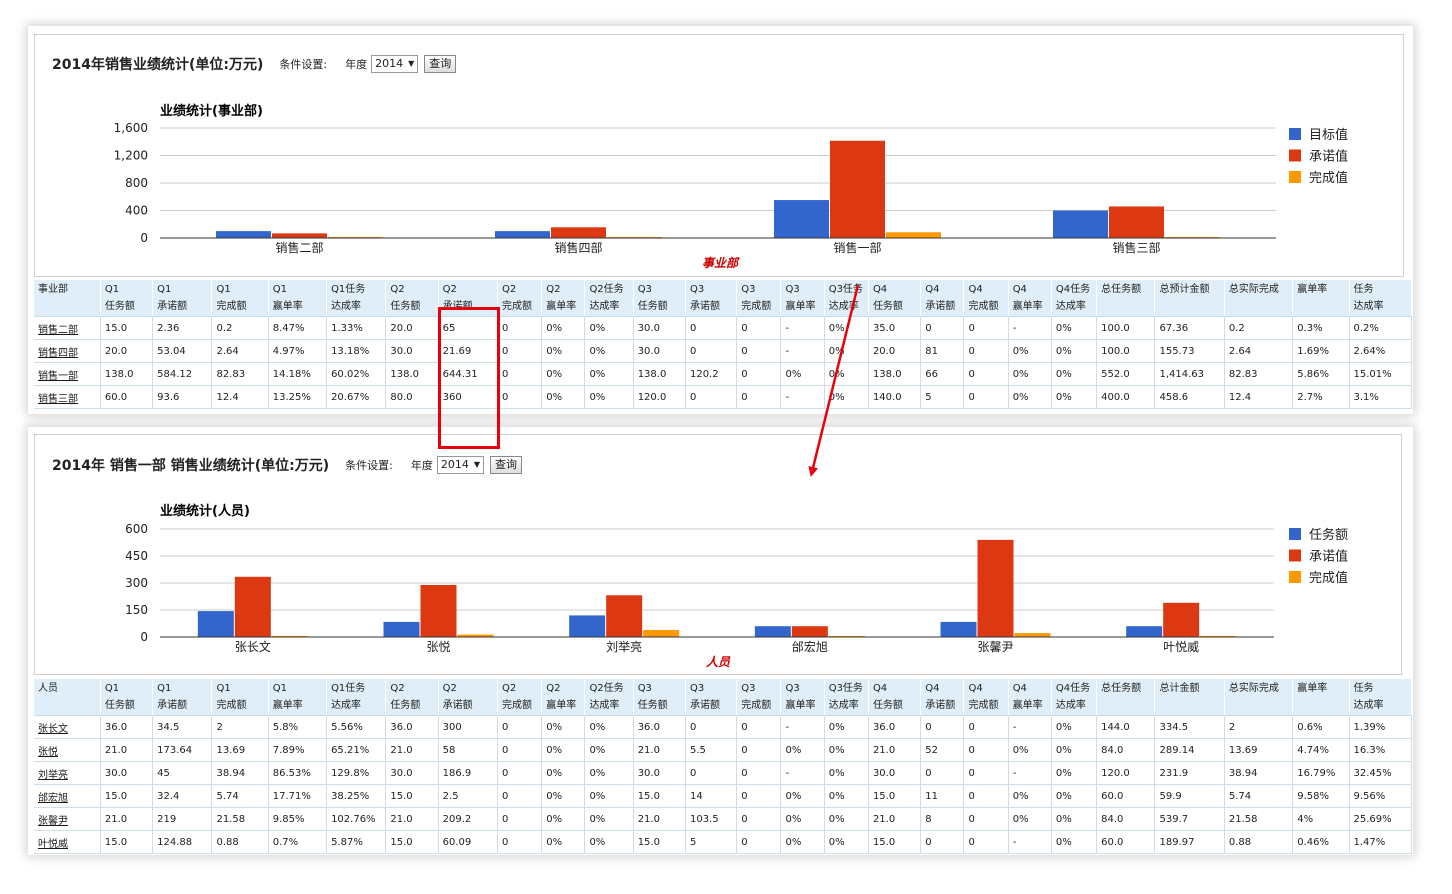  Describe the element at coordinates (1126, 773) in the screenshot. I see `table-cell: 120.0` at that location.